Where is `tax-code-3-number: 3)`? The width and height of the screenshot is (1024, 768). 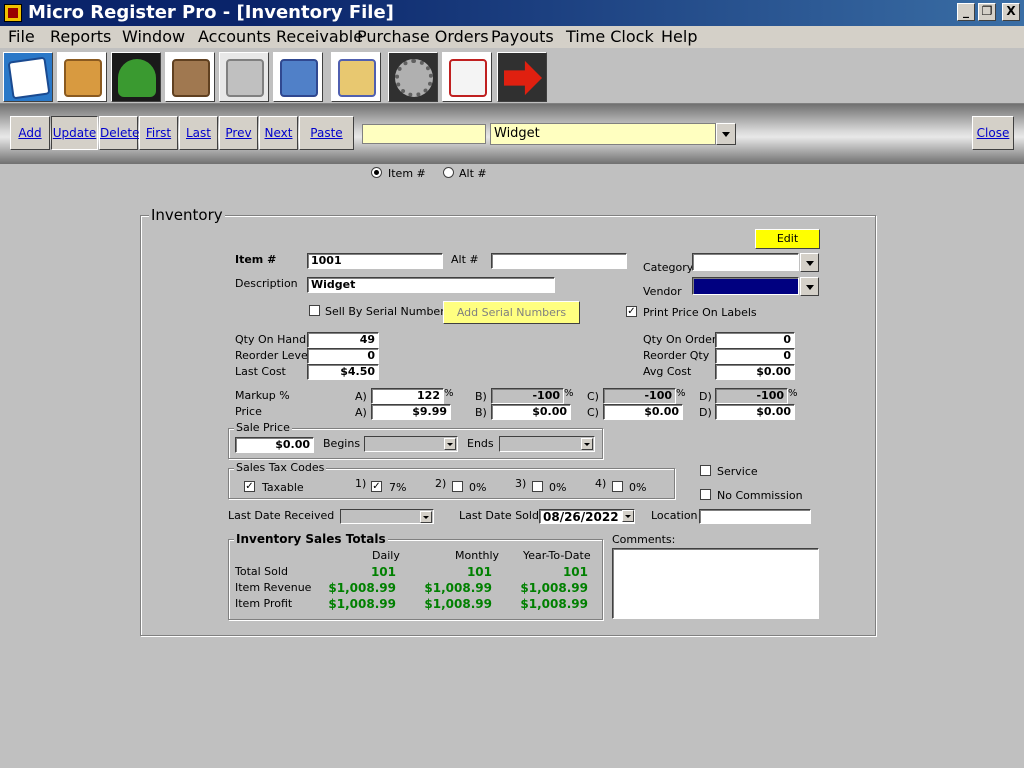 tax-code-3-number: 3) is located at coordinates (521, 483).